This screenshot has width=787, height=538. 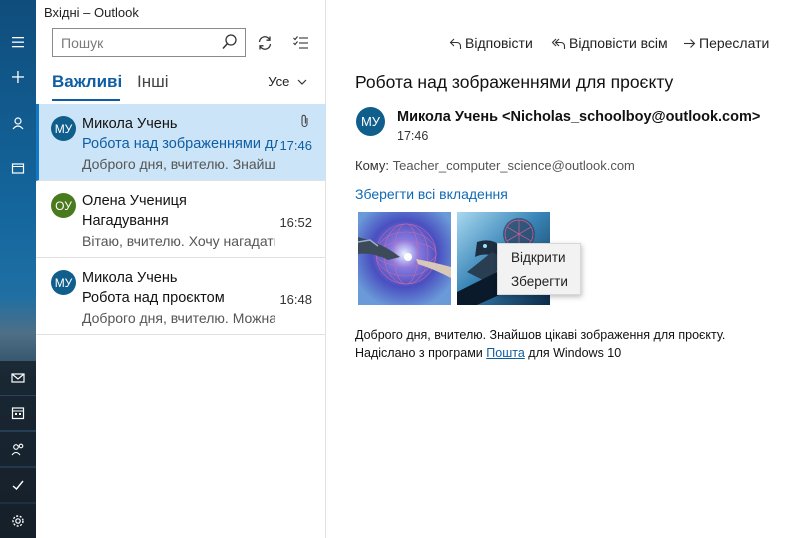 I want to click on message-time: 17:46, so click(x=295, y=145).